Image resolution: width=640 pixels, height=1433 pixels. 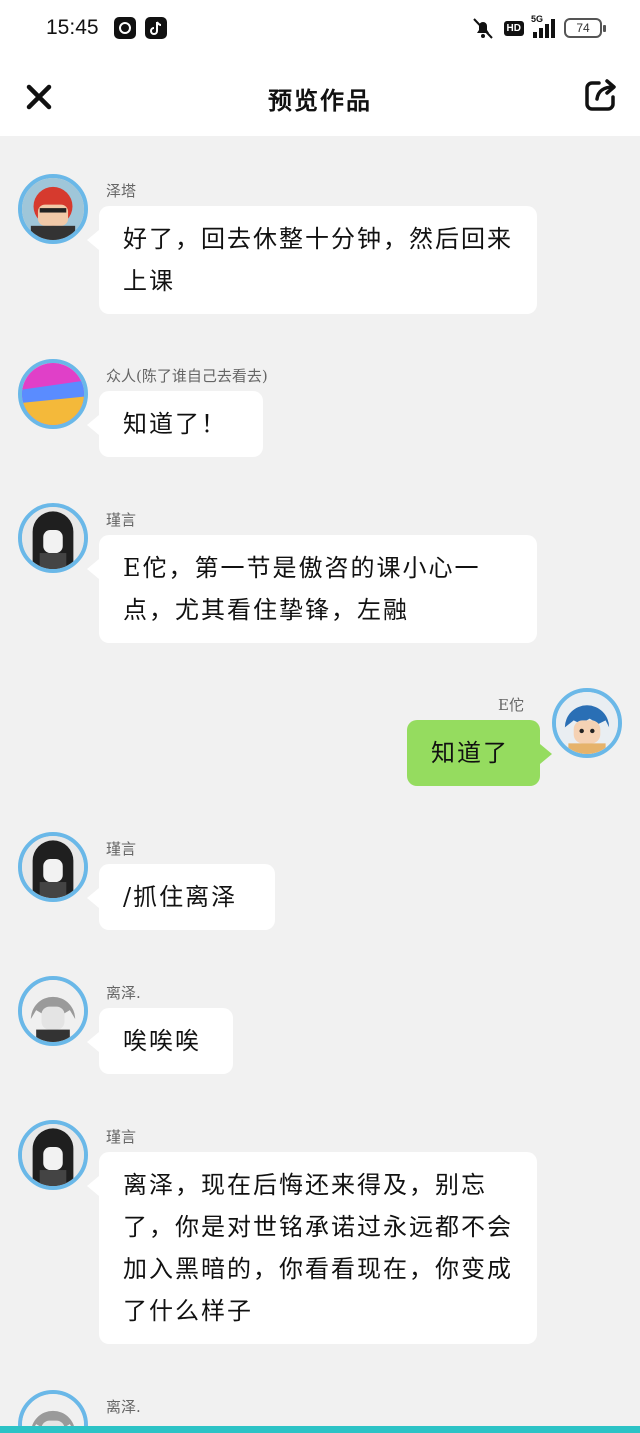 What do you see at coordinates (187, 376) in the screenshot?
I see `sender-name: 众人(陈了谁自己去看去)` at bounding box center [187, 376].